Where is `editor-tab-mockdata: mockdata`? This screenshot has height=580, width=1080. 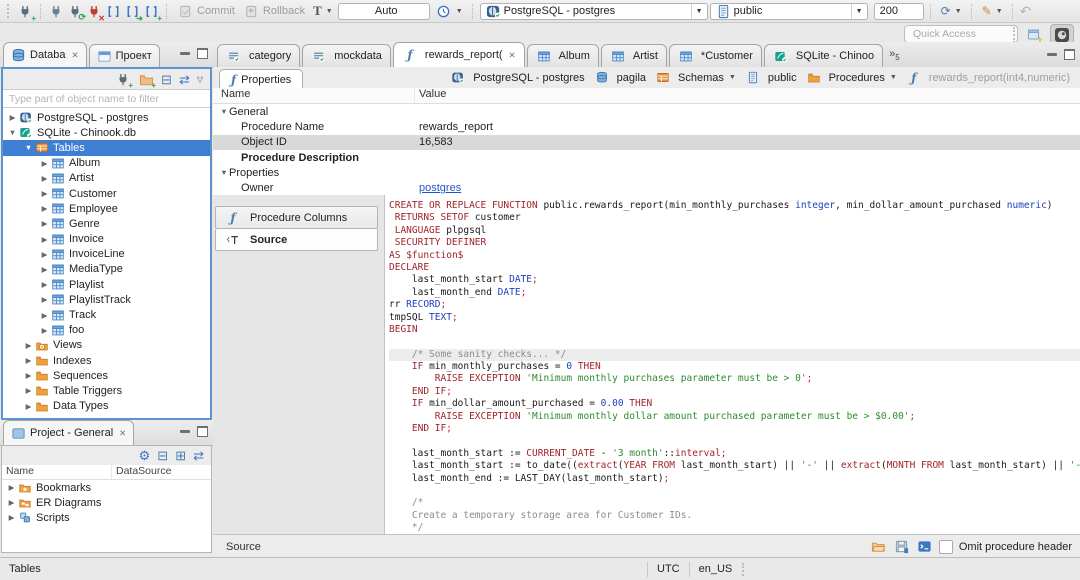 editor-tab-mockdata: mockdata is located at coordinates (346, 55).